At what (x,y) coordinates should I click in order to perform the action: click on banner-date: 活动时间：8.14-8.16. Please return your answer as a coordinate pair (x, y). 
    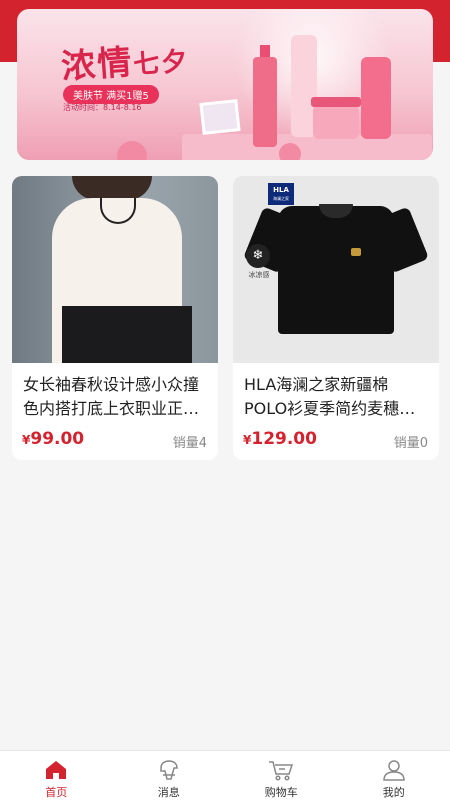
    Looking at the image, I should click on (102, 107).